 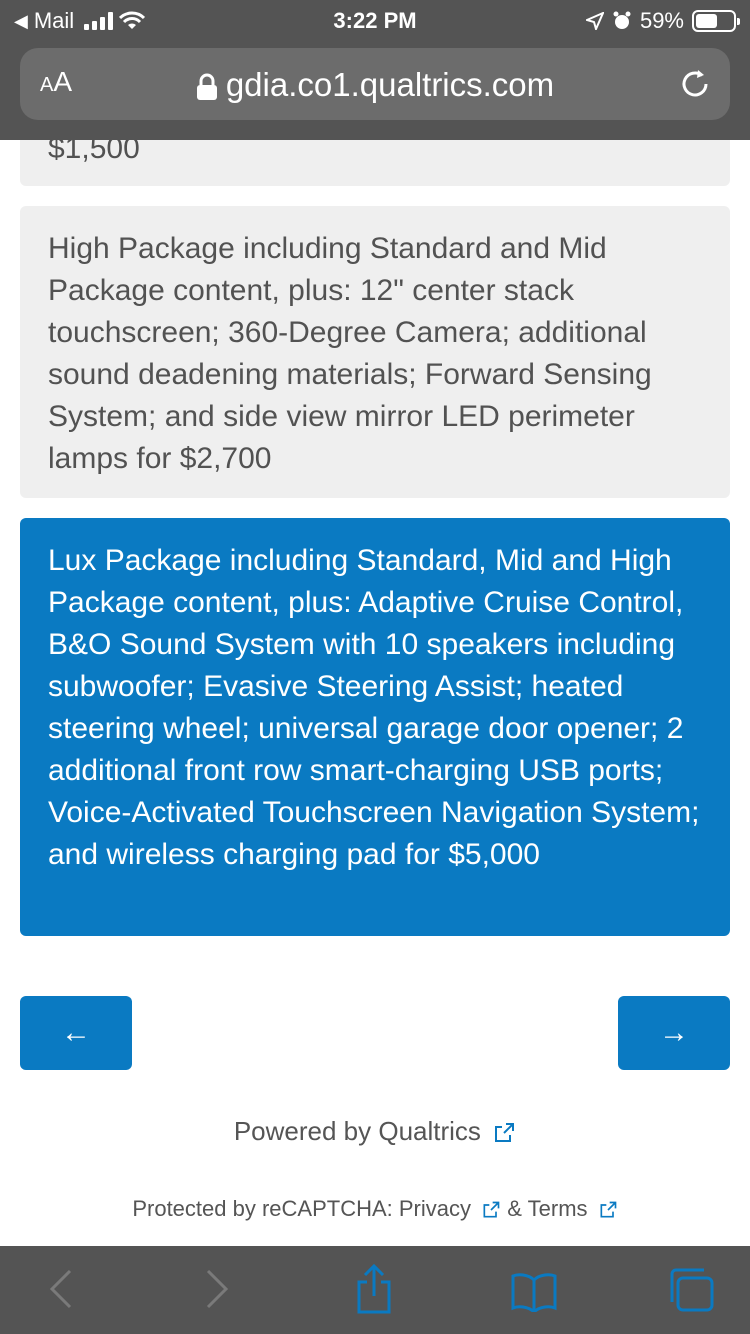 I want to click on powered-by-link: Powered by Qualtrics, so click(x=375, y=1131).